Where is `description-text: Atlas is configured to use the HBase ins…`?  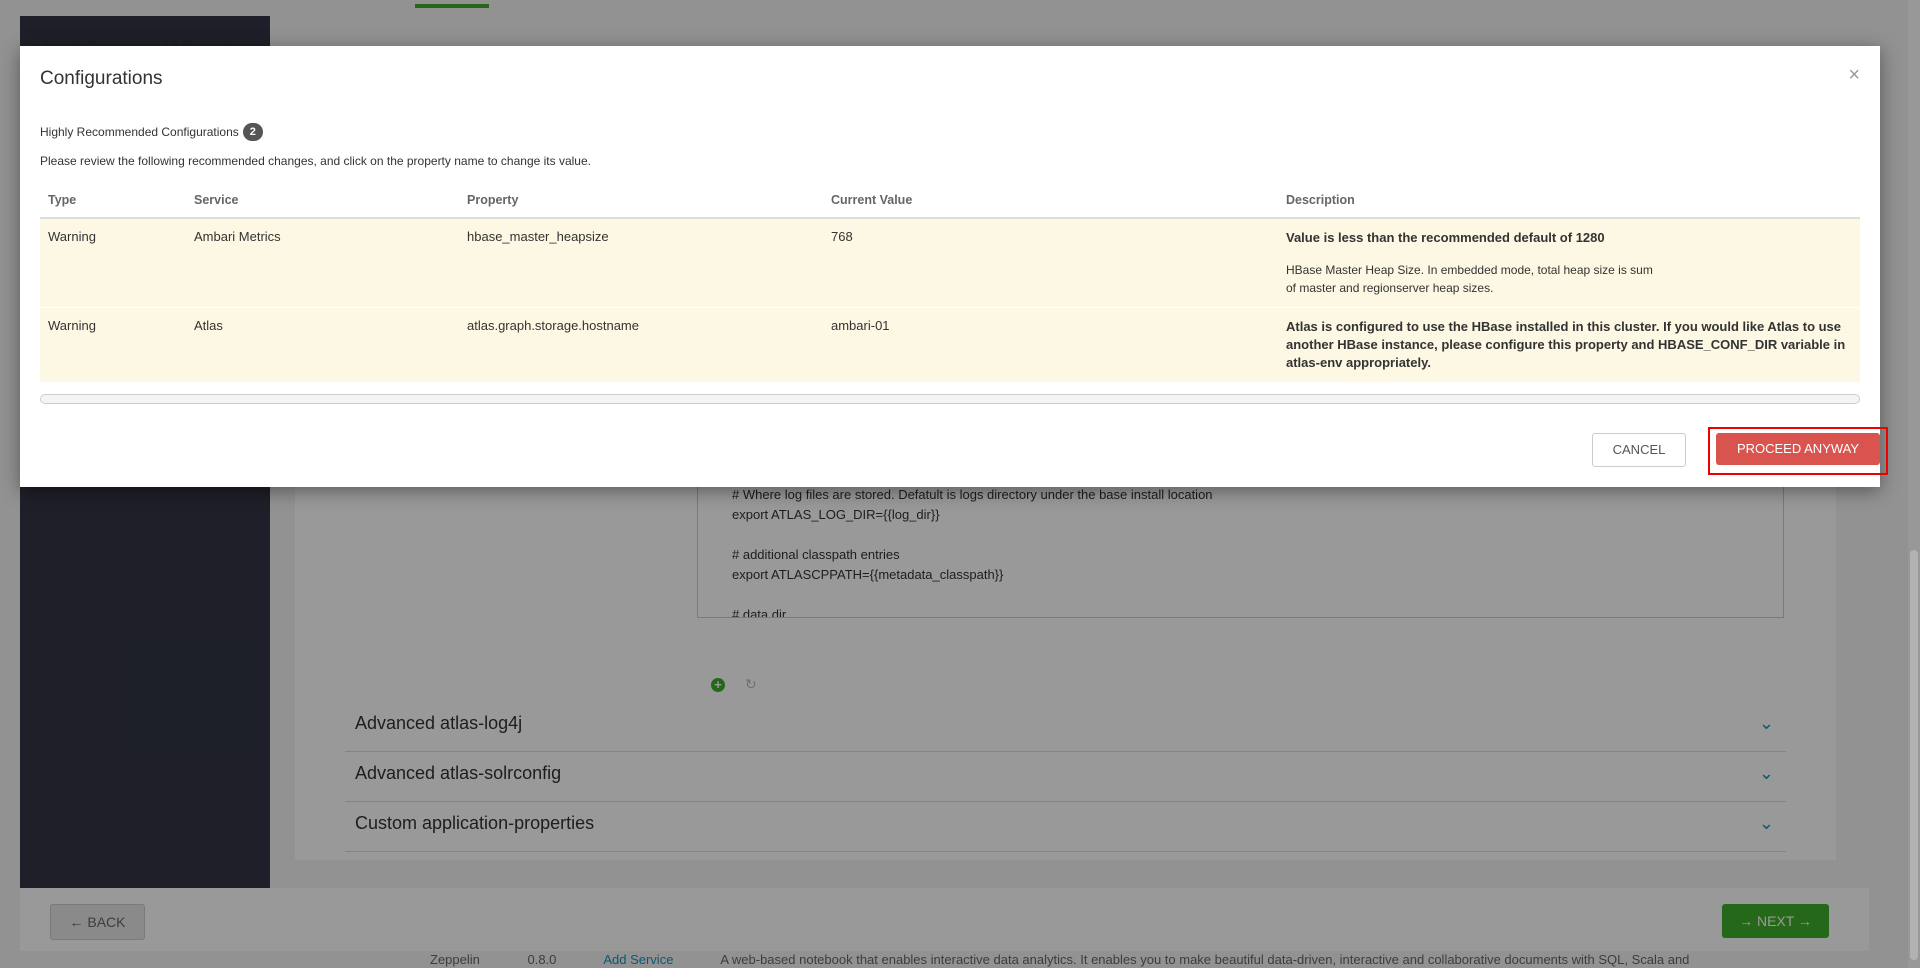
description-text: Atlas is configured to use the HBase ins… is located at coordinates (1566, 344).